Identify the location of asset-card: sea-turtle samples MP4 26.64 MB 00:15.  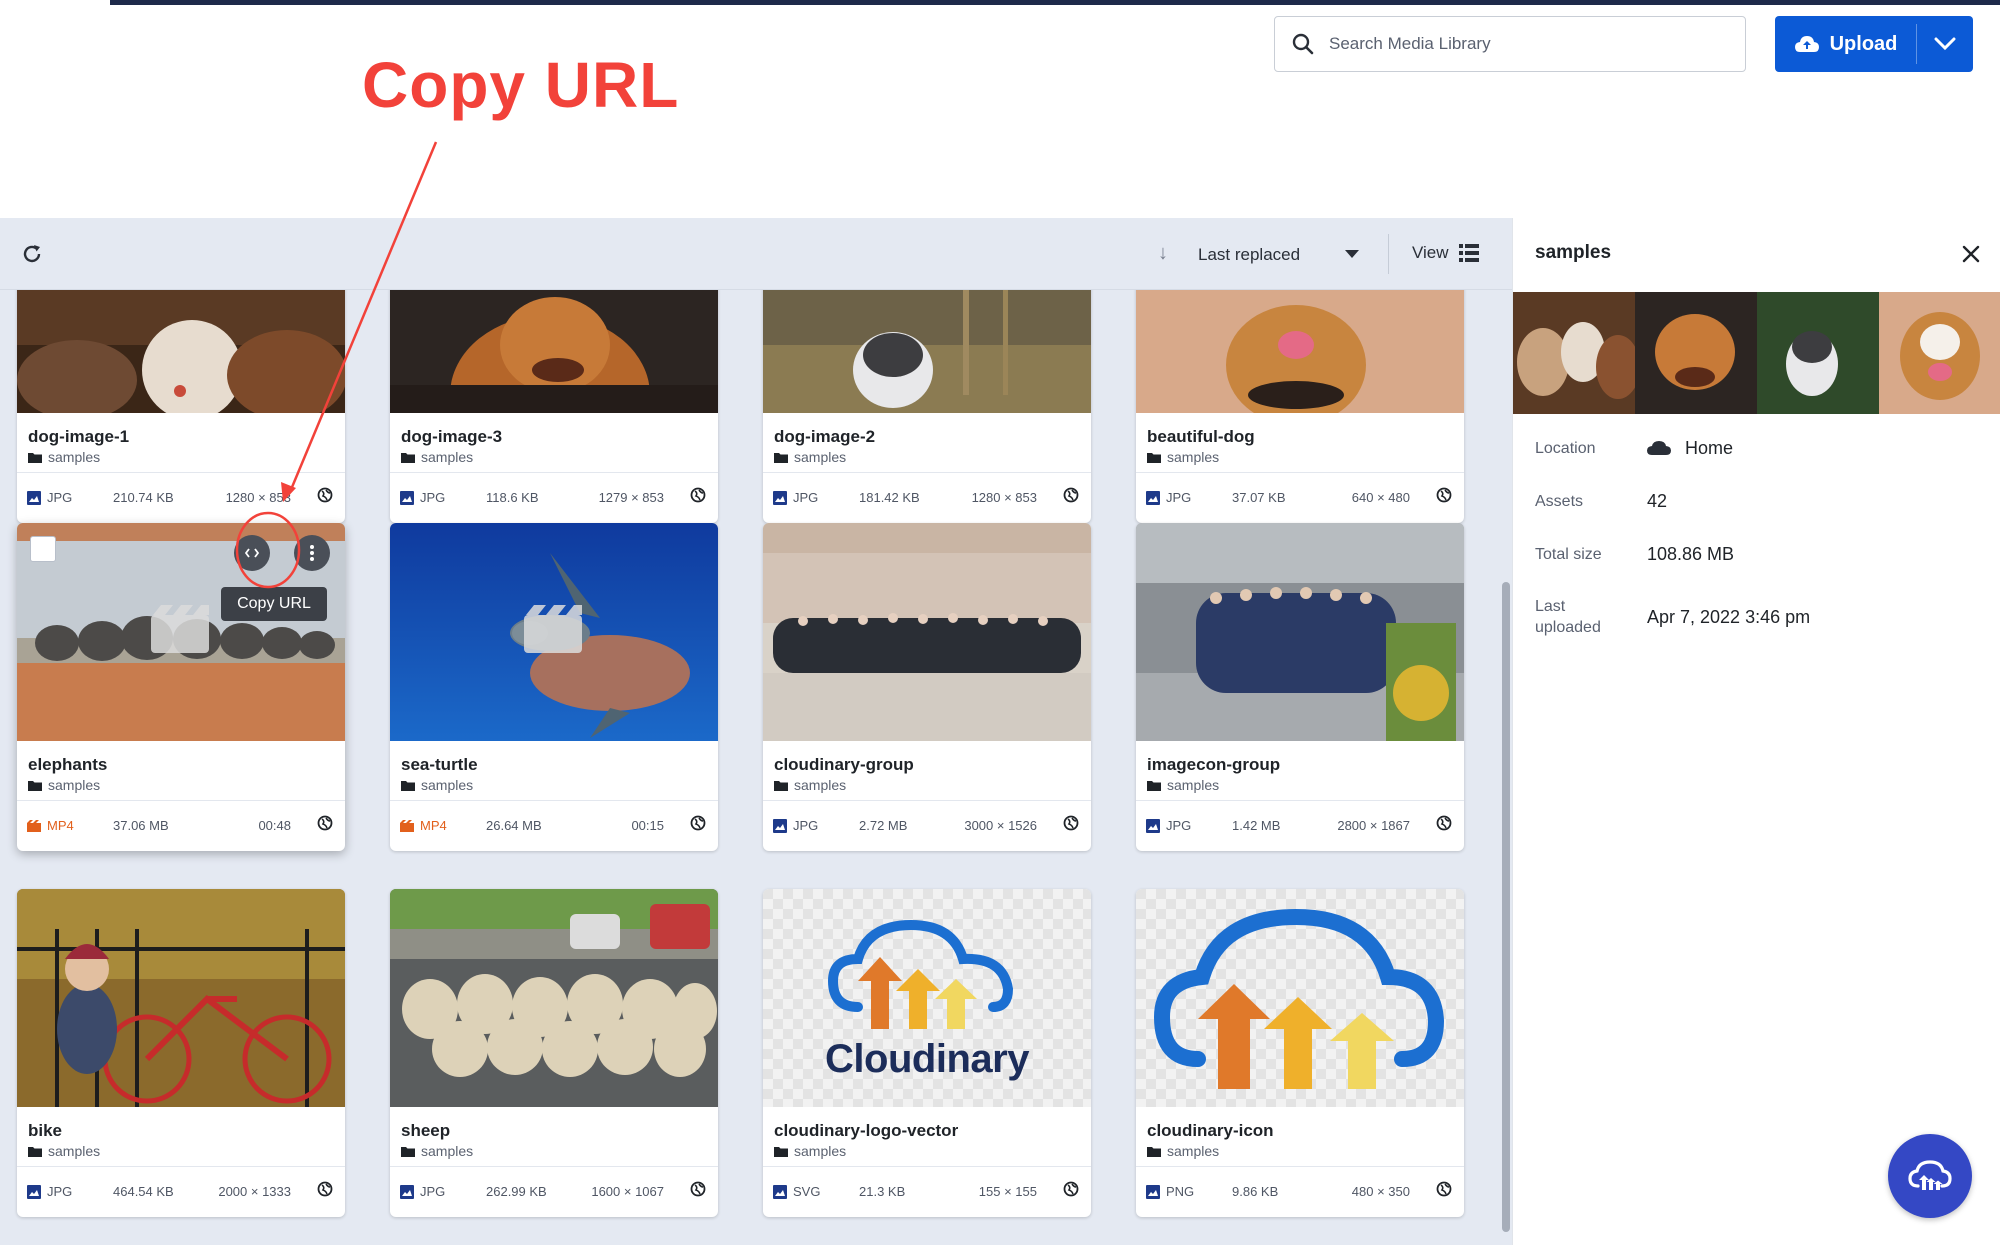
(554, 687).